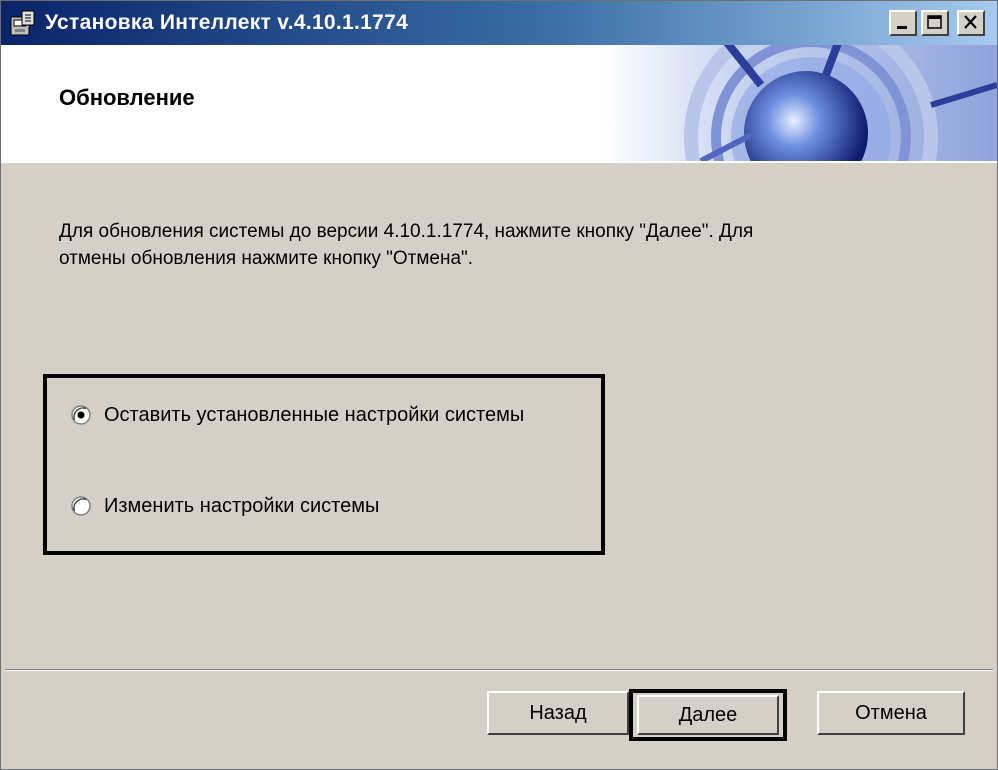 The height and width of the screenshot is (770, 998). I want to click on header-separator, so click(499, 162).